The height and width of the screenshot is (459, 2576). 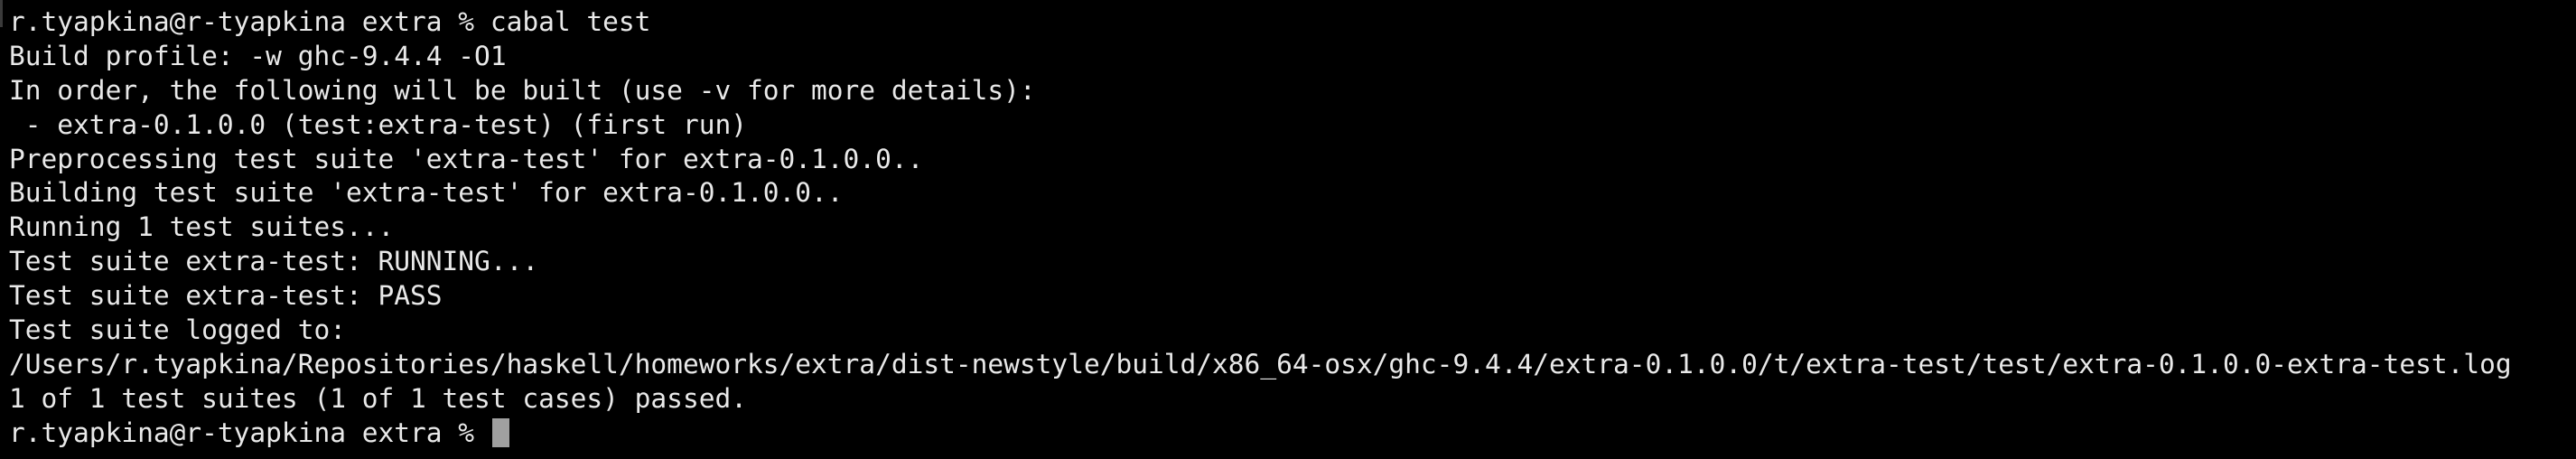 What do you see at coordinates (226, 296) in the screenshot?
I see `terminal-line-suite-pass: Test suite extra-test: PASS` at bounding box center [226, 296].